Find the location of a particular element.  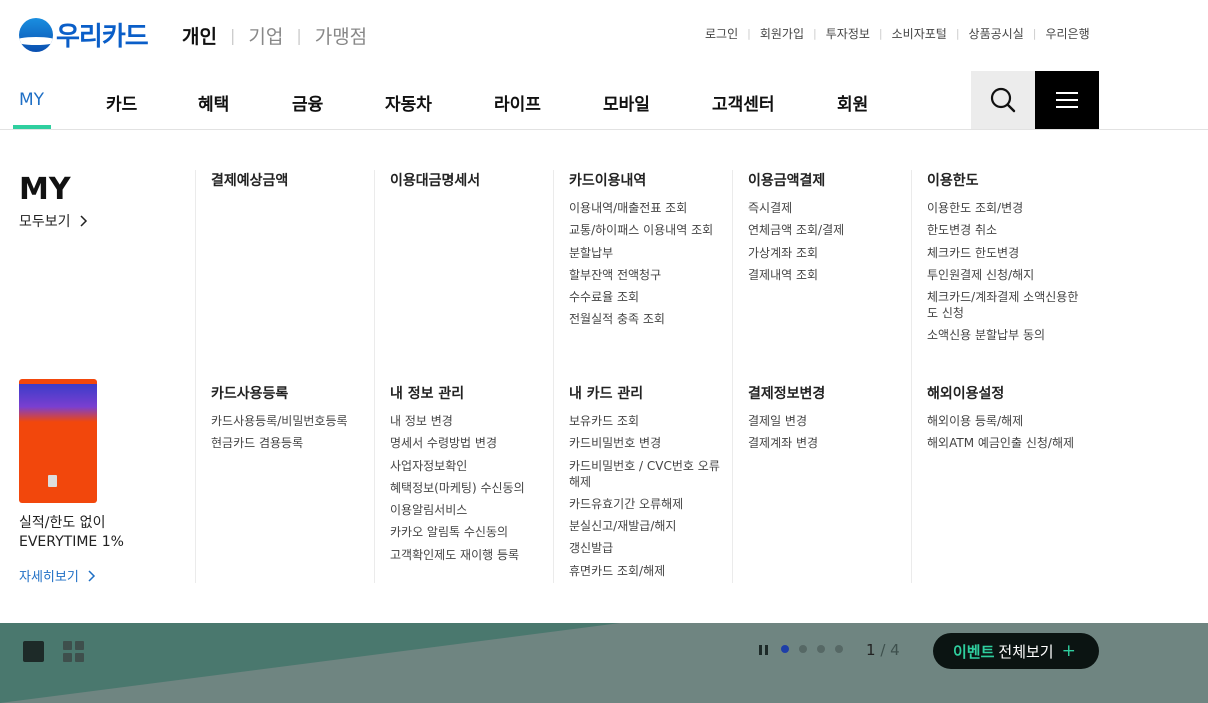

menu-link: 체크카드 한도변경 is located at coordinates (1003, 253).